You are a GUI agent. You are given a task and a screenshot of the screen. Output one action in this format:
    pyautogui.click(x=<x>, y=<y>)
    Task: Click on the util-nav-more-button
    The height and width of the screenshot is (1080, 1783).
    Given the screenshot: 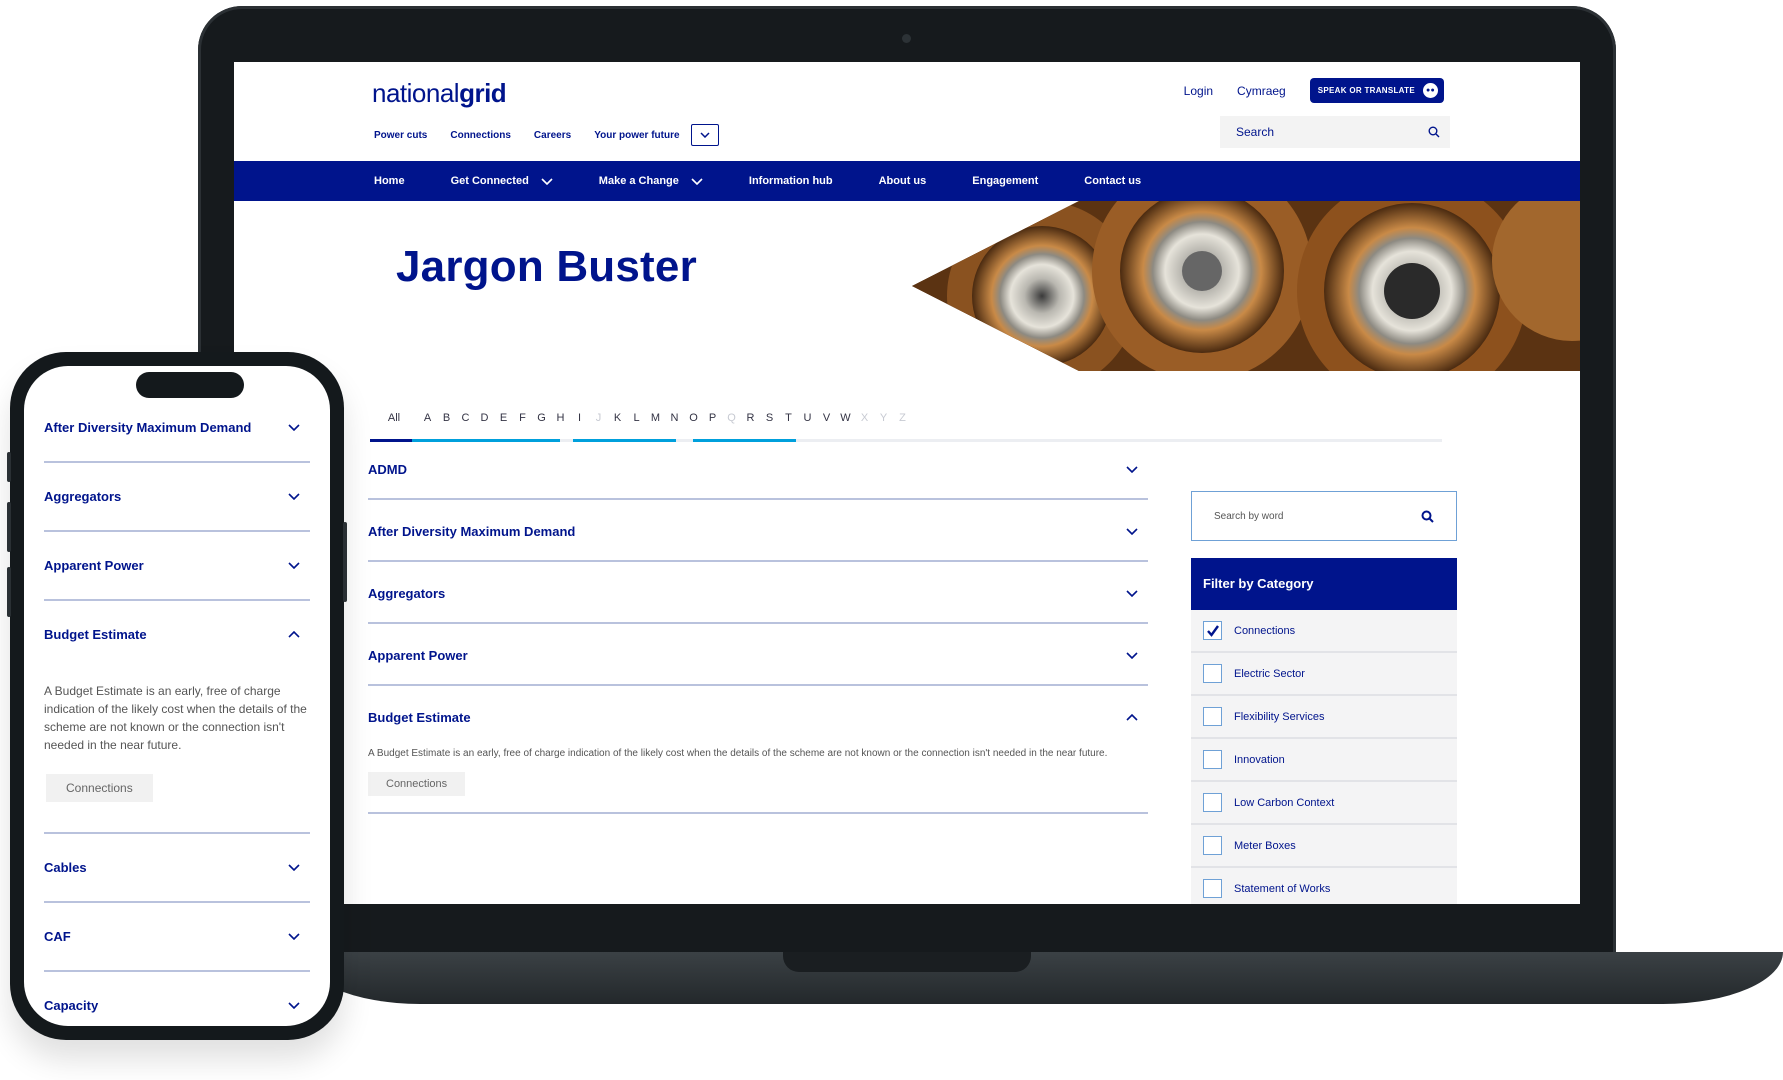 What is the action you would take?
    pyautogui.click(x=704, y=135)
    